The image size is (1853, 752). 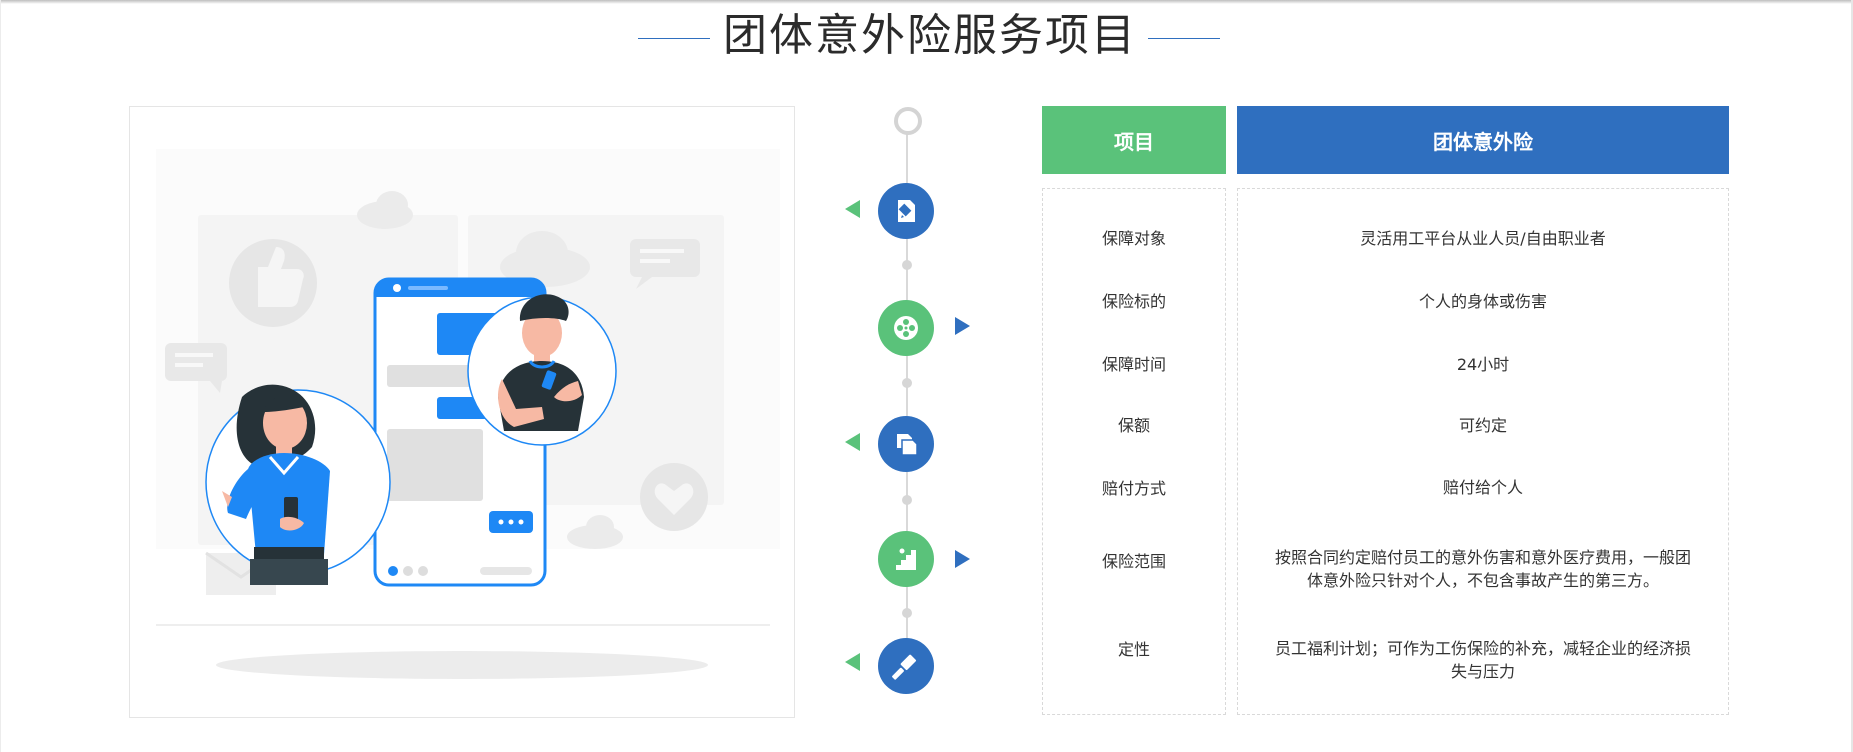 What do you see at coordinates (1482, 487) in the screenshot?
I see `row-value: 赔付给个人` at bounding box center [1482, 487].